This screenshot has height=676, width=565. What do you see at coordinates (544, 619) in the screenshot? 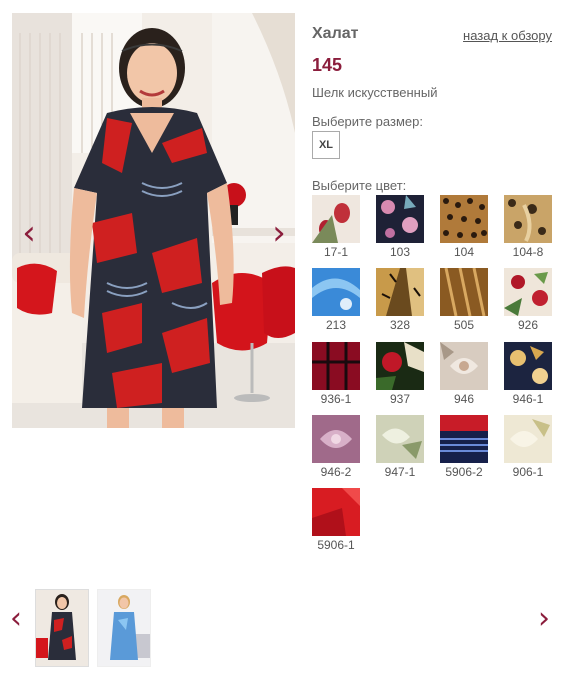
I see `thumbs-next-arrow-icon: ›` at bounding box center [544, 619].